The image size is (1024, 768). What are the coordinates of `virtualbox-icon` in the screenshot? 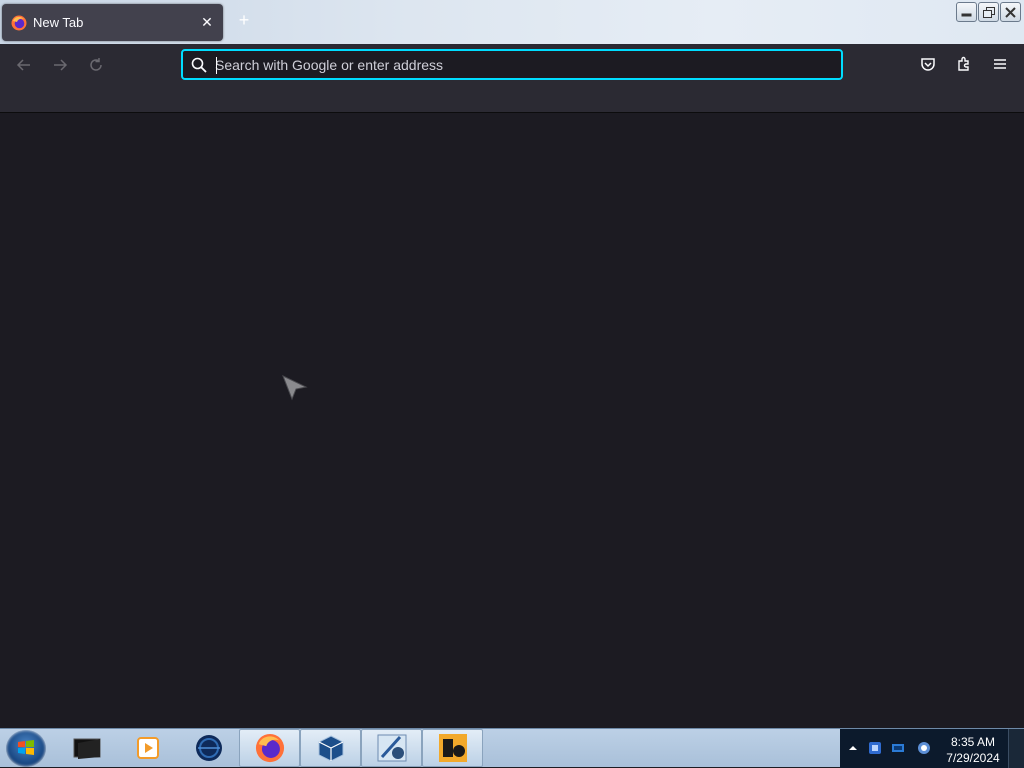 It's located at (330, 748).